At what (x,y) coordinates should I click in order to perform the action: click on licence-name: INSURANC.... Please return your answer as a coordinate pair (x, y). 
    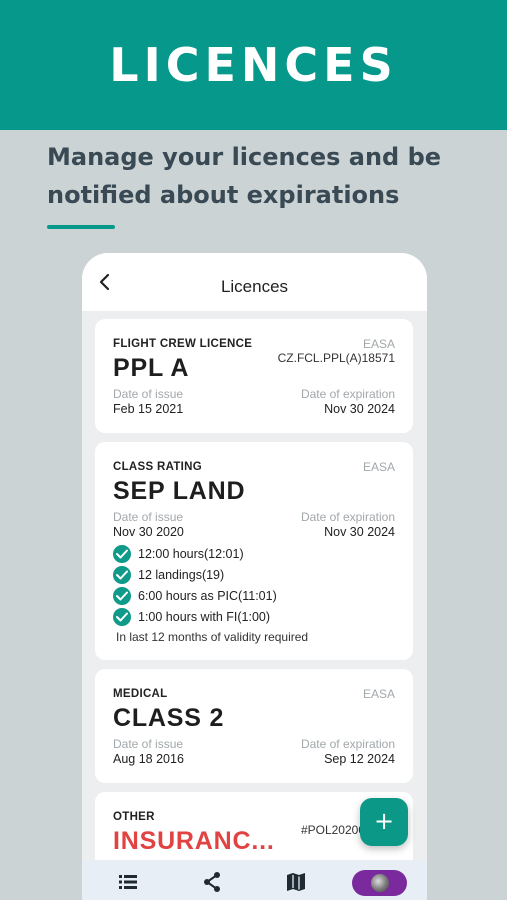
    Looking at the image, I should click on (194, 841).